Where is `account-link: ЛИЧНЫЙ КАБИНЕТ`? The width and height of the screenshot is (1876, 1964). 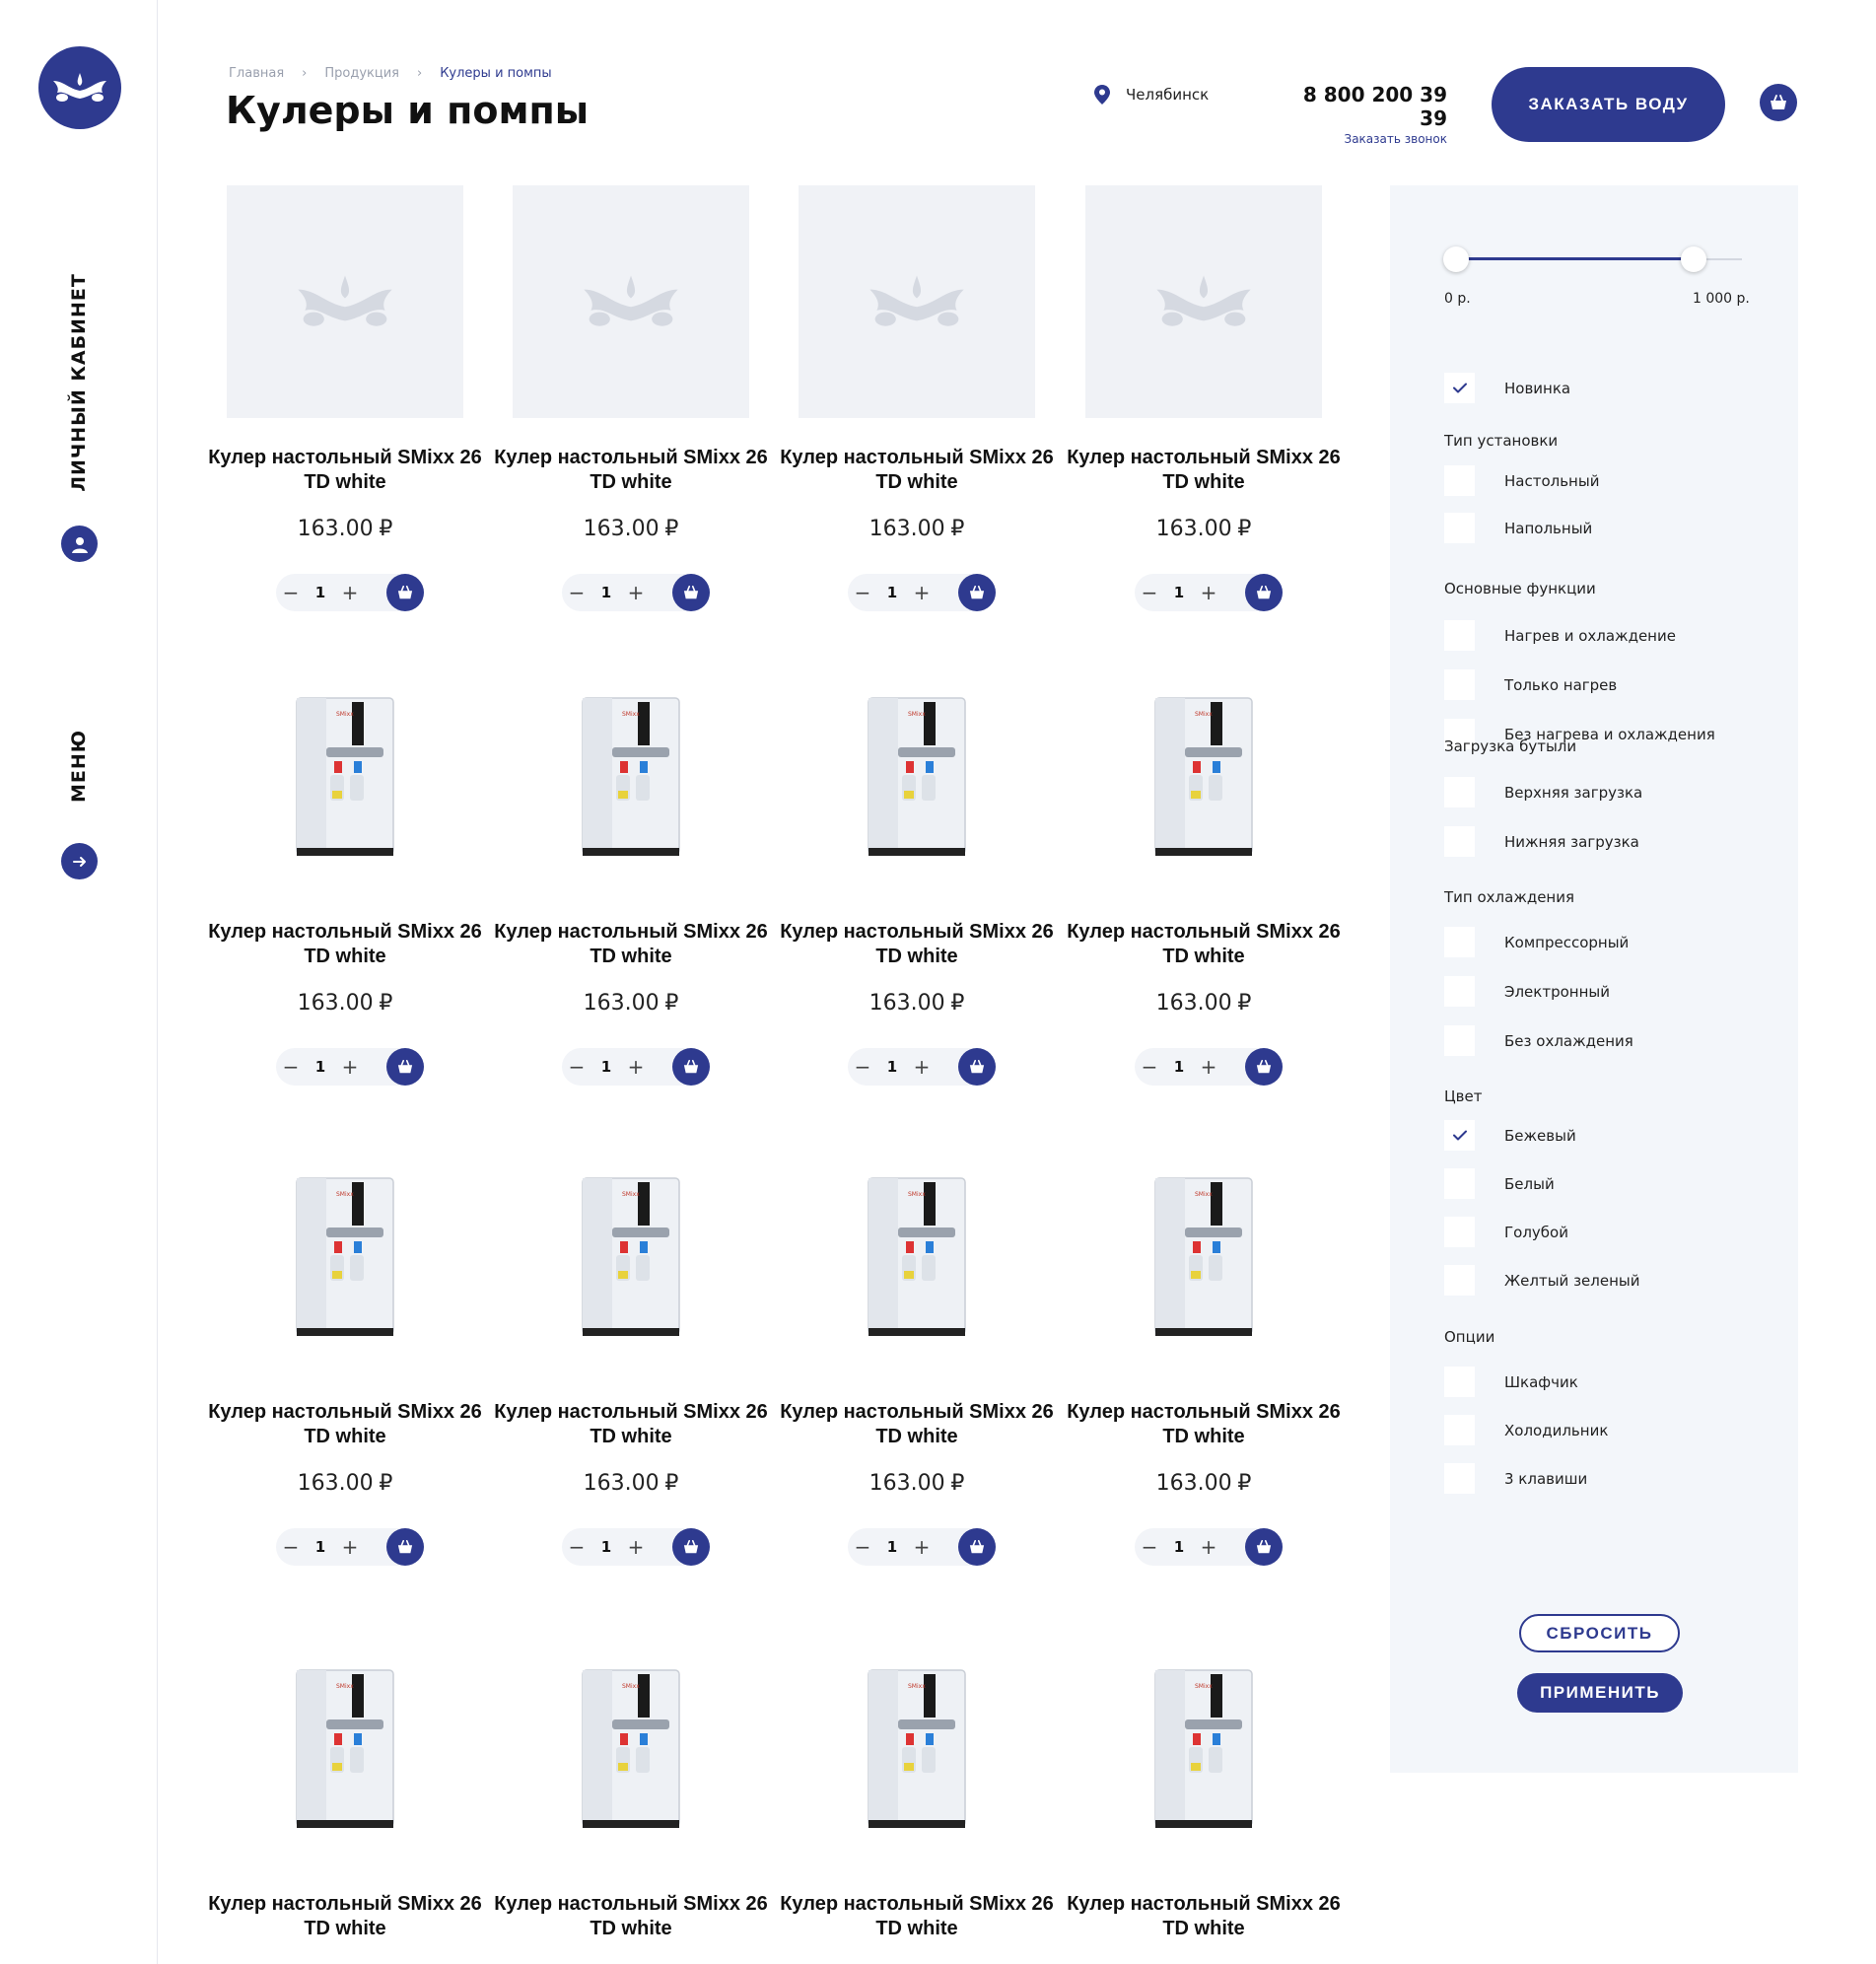
account-link: ЛИЧНЫЙ КАБИНЕТ is located at coordinates (79, 382).